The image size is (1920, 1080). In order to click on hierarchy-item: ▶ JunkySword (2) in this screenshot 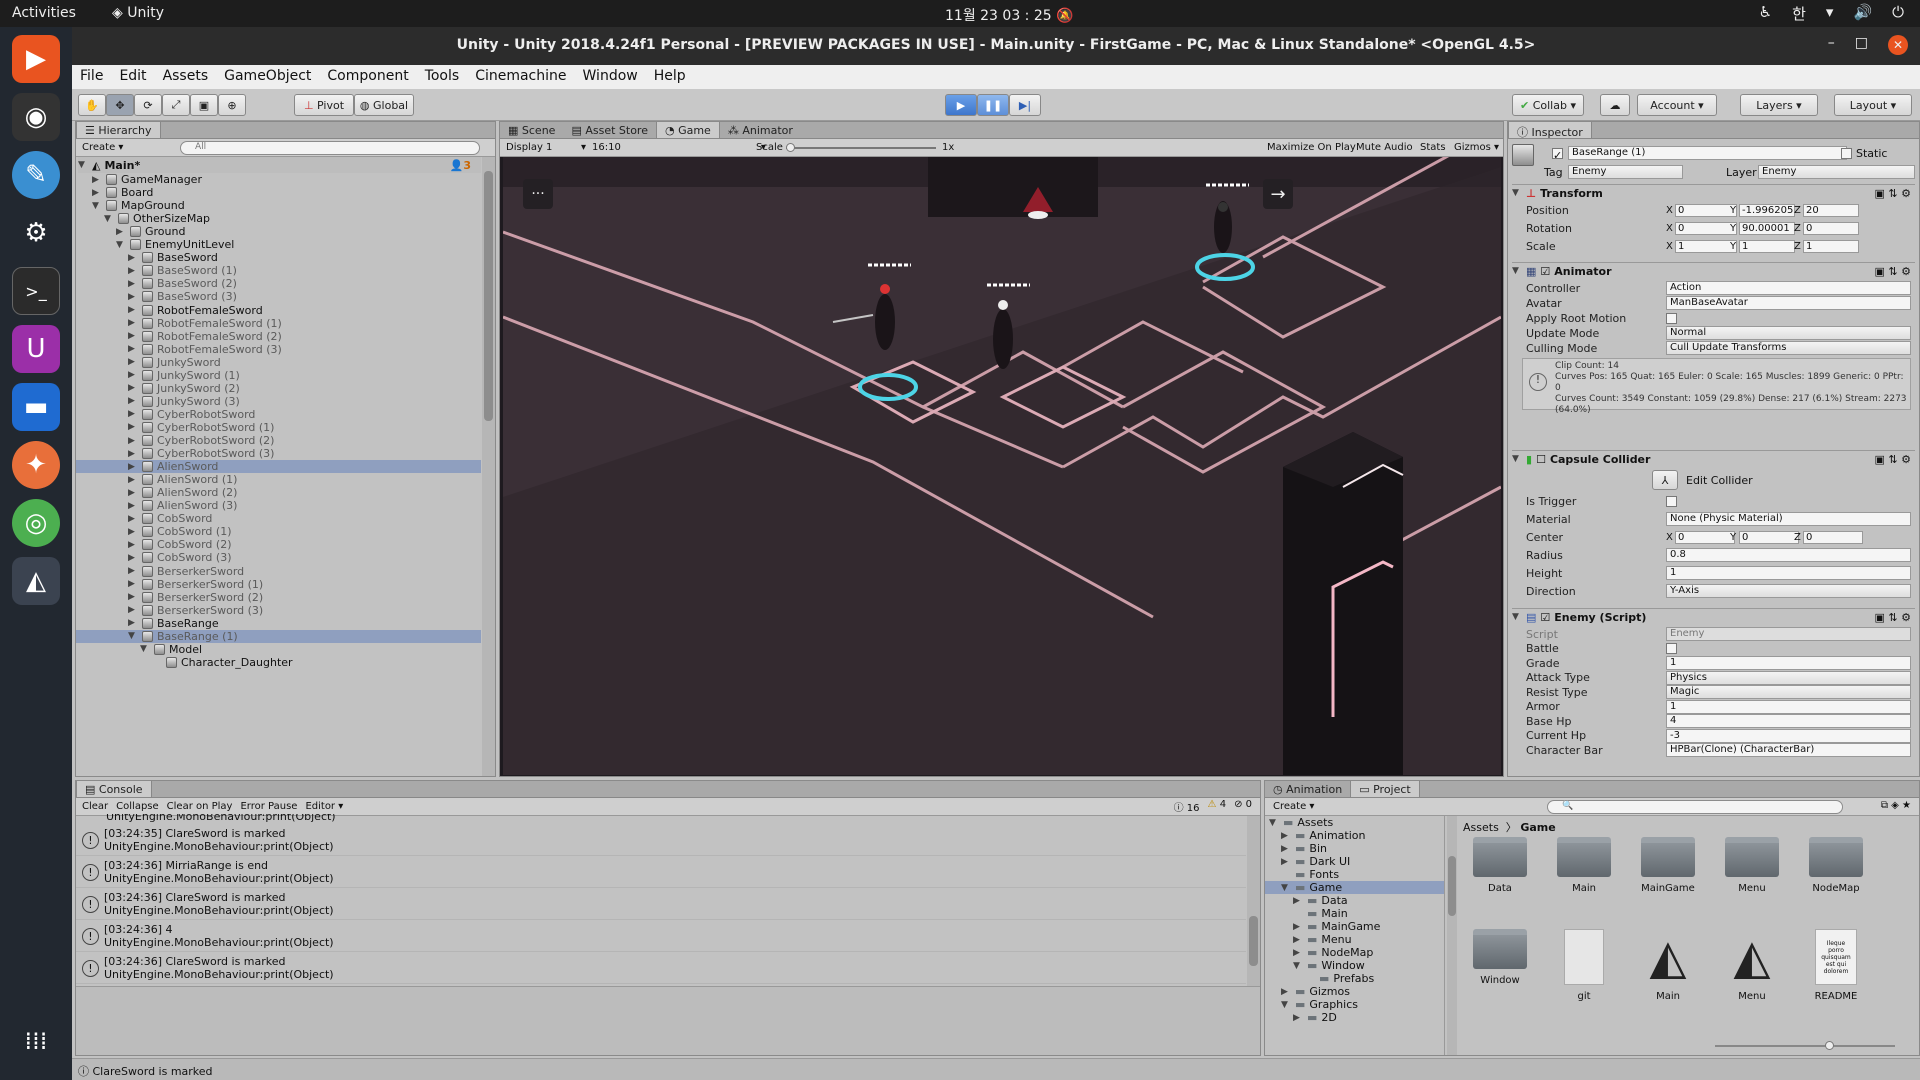, I will do `click(278, 388)`.